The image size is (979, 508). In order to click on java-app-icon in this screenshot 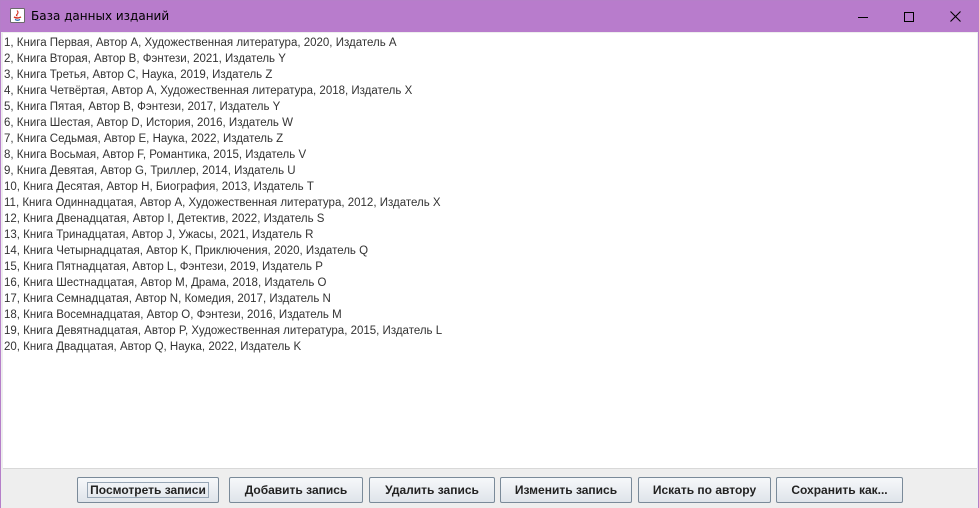, I will do `click(17, 15)`.